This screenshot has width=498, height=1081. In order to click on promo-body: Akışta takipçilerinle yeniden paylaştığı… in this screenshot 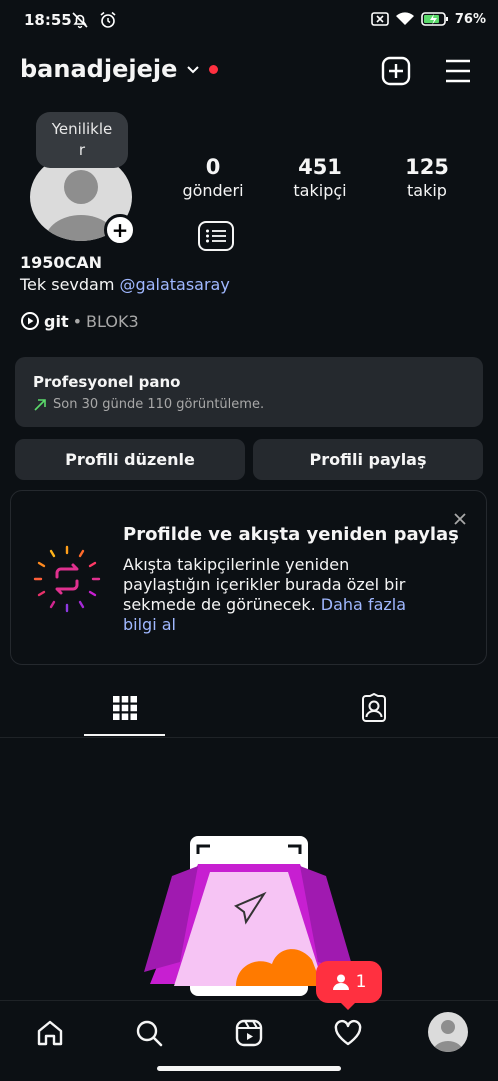, I will do `click(273, 595)`.